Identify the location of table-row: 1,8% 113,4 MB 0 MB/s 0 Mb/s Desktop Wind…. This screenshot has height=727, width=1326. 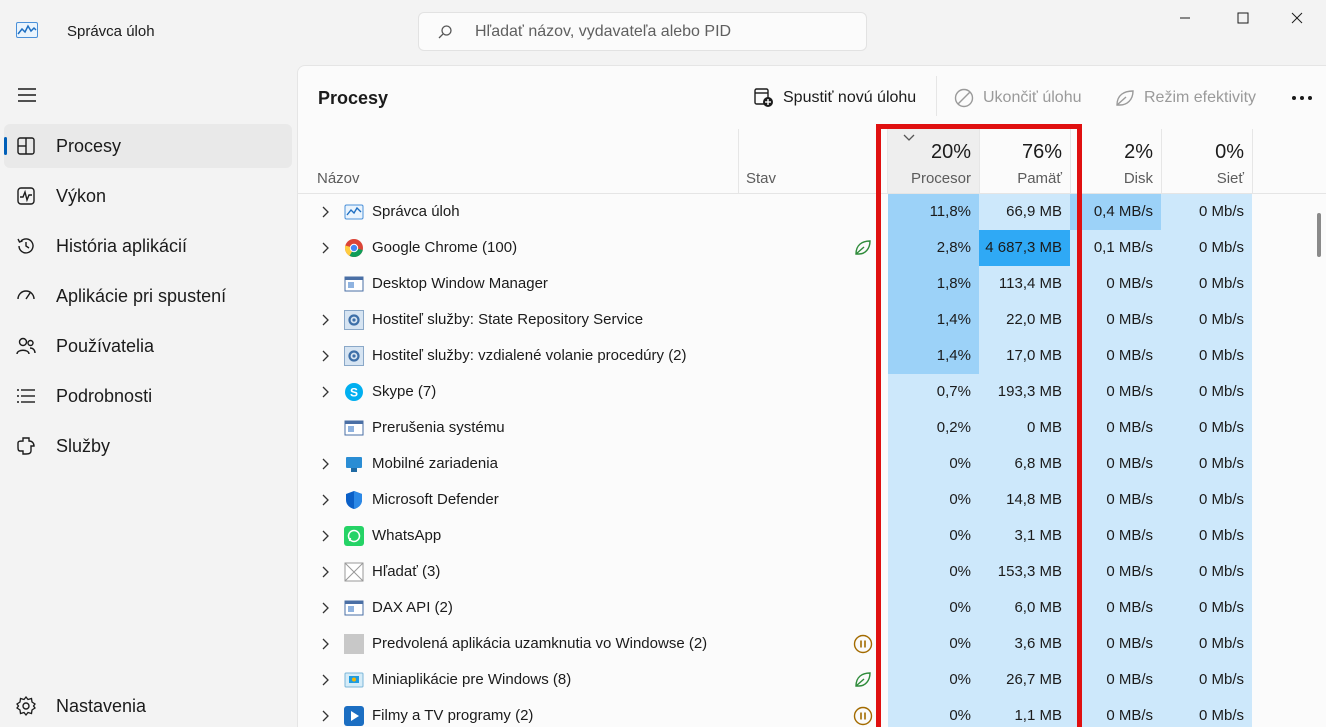
(775, 284).